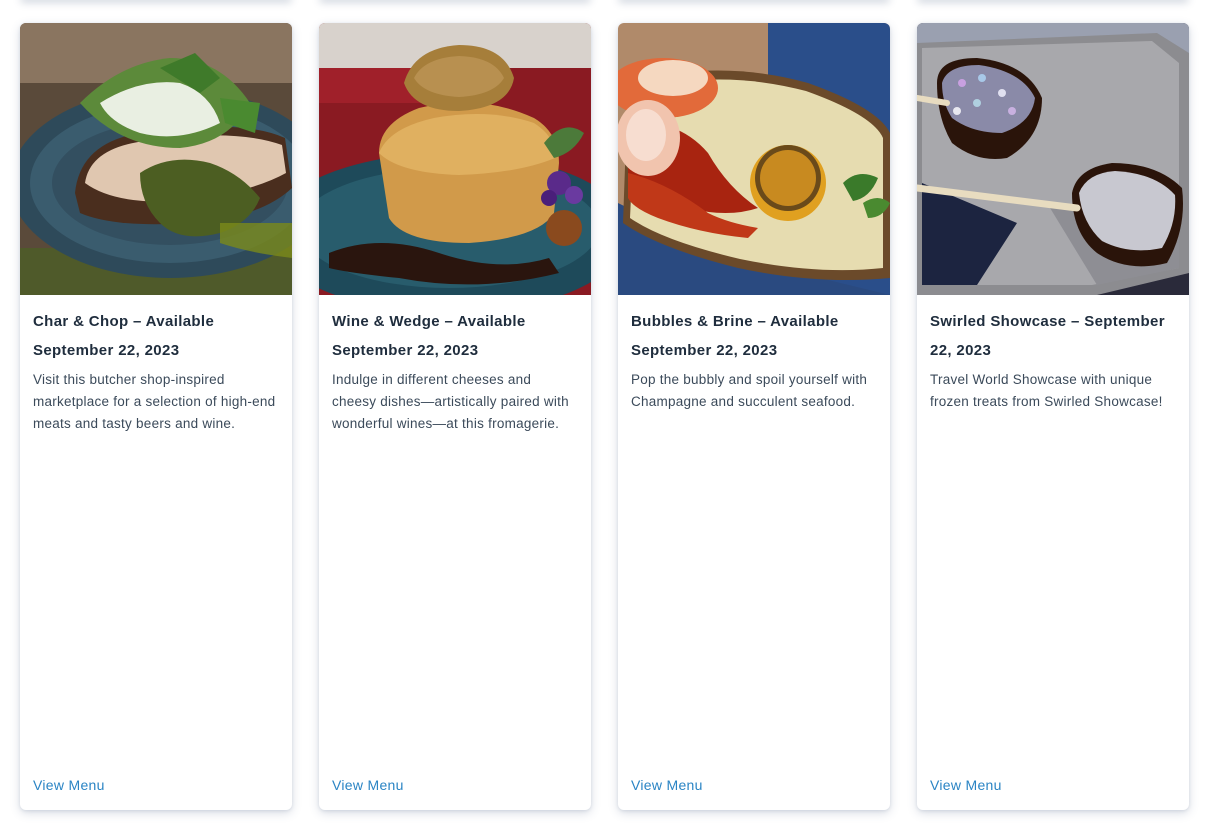 The height and width of the screenshot is (824, 1219). What do you see at coordinates (1053, 159) in the screenshot?
I see `swirled-showcase-food-image` at bounding box center [1053, 159].